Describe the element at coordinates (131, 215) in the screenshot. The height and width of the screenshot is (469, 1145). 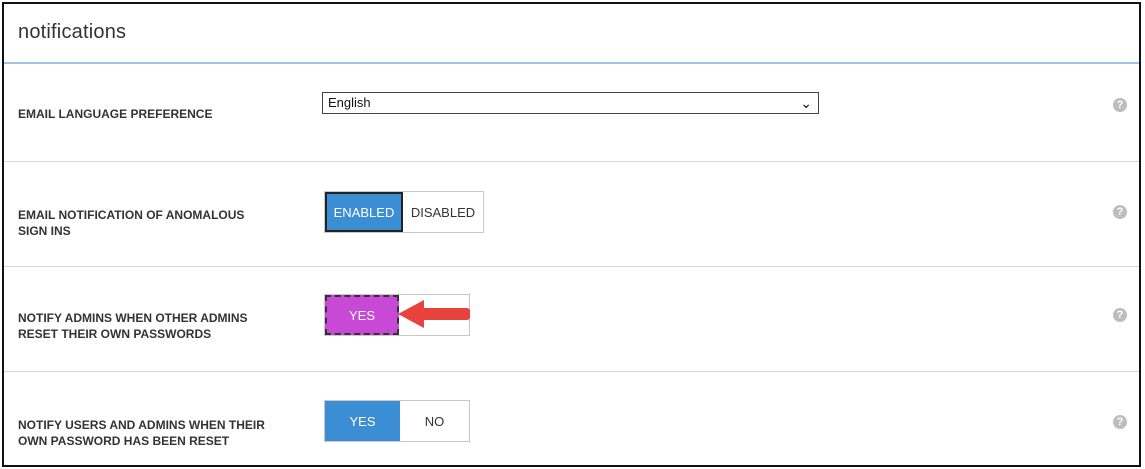
I see `label-line: EMAIL NOTIFICATION OF ANOMALOUS` at that location.